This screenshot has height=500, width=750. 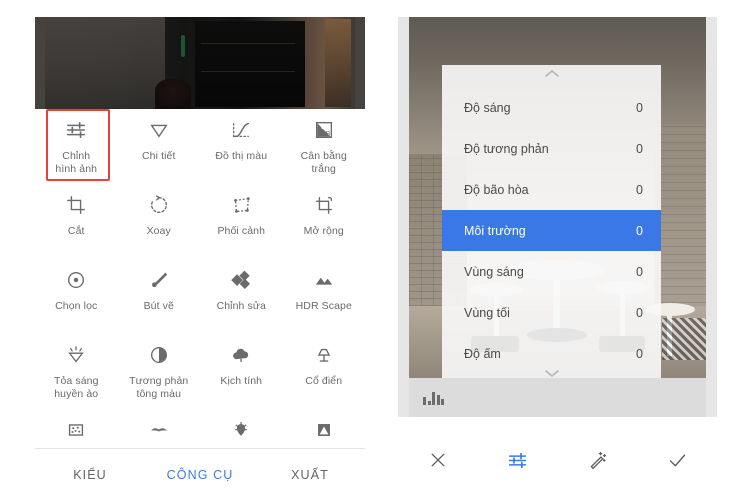 What do you see at coordinates (159, 371) in the screenshot?
I see `tool-tonal-contrast: Tương phản tông màu` at bounding box center [159, 371].